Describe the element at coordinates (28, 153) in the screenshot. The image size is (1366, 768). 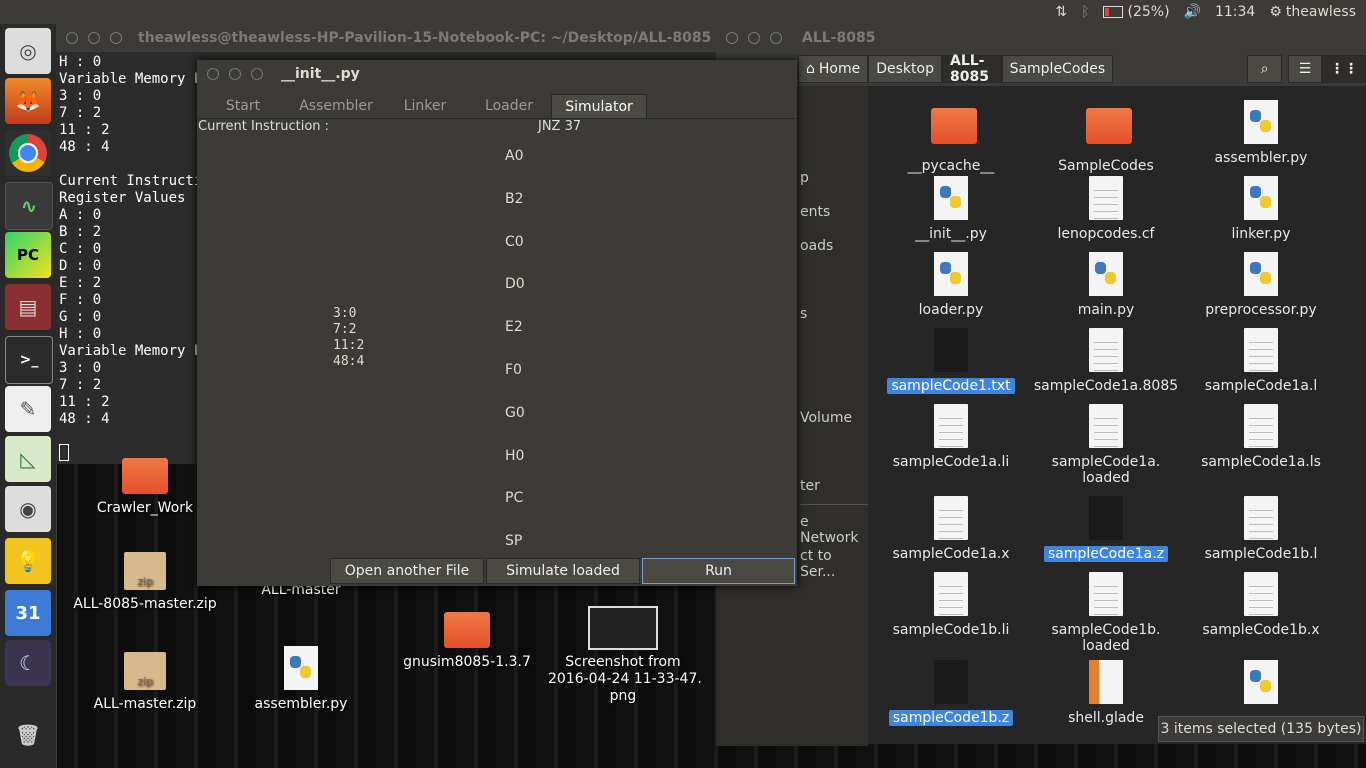
I see `chrome-icon` at that location.